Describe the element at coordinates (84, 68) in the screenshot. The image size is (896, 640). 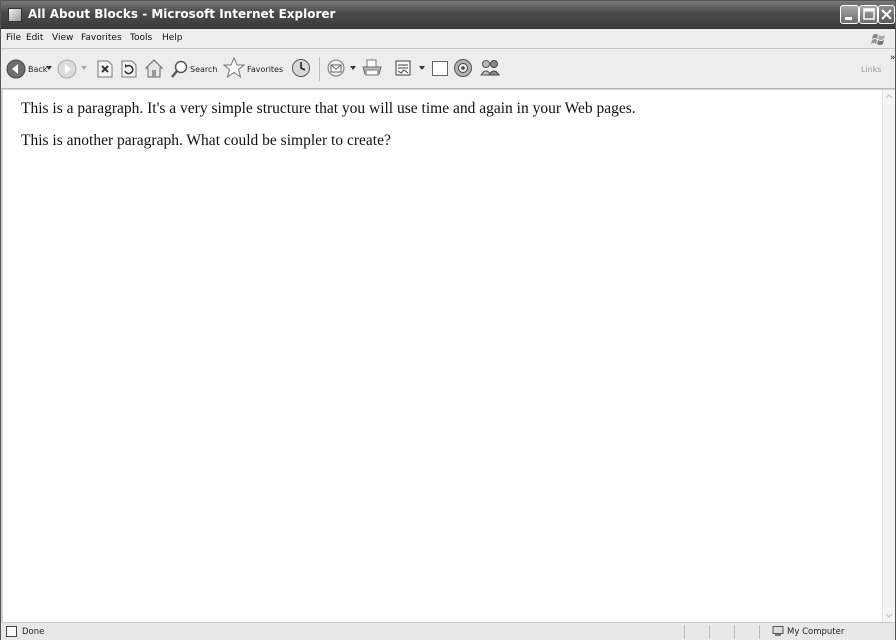
I see `forward-dropdown-icon` at that location.